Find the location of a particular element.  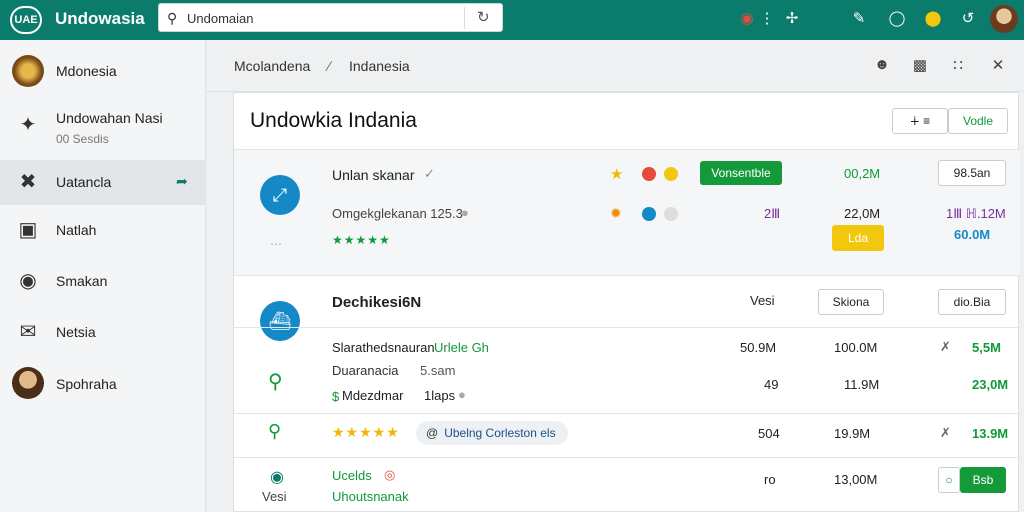

value-a: 504 is located at coordinates (769, 433).